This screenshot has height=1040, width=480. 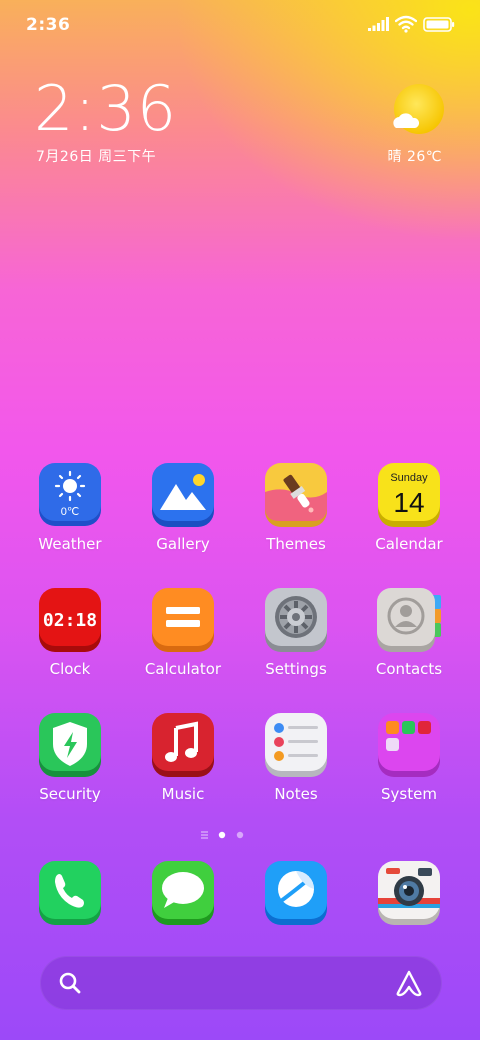 I want to click on system-folder-icon, so click(x=409, y=745).